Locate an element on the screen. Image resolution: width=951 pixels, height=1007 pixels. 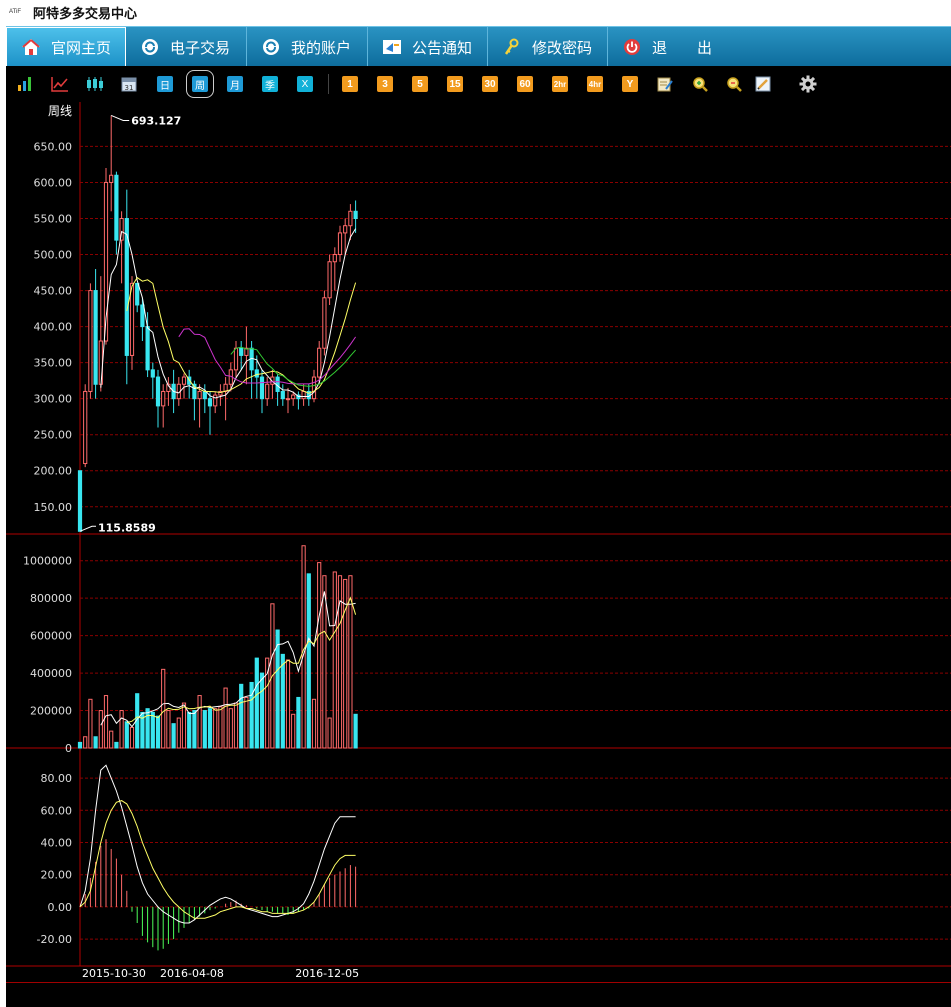
nav-label: 公告通知 is located at coordinates (442, 47).